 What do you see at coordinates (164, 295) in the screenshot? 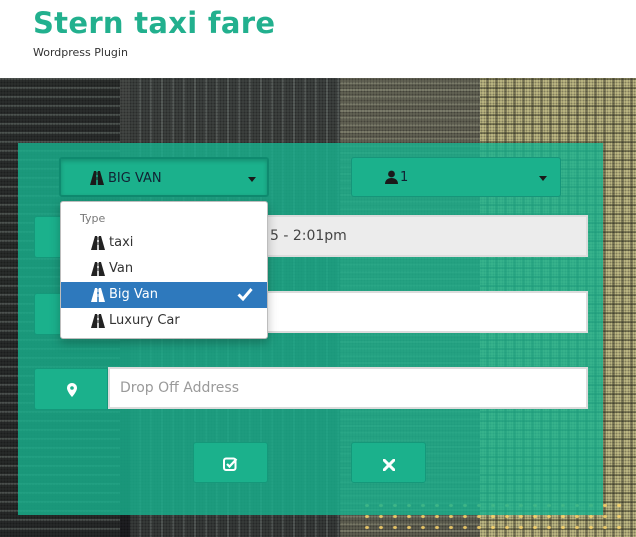
I see `menu-item-big-van: Big Van` at bounding box center [164, 295].